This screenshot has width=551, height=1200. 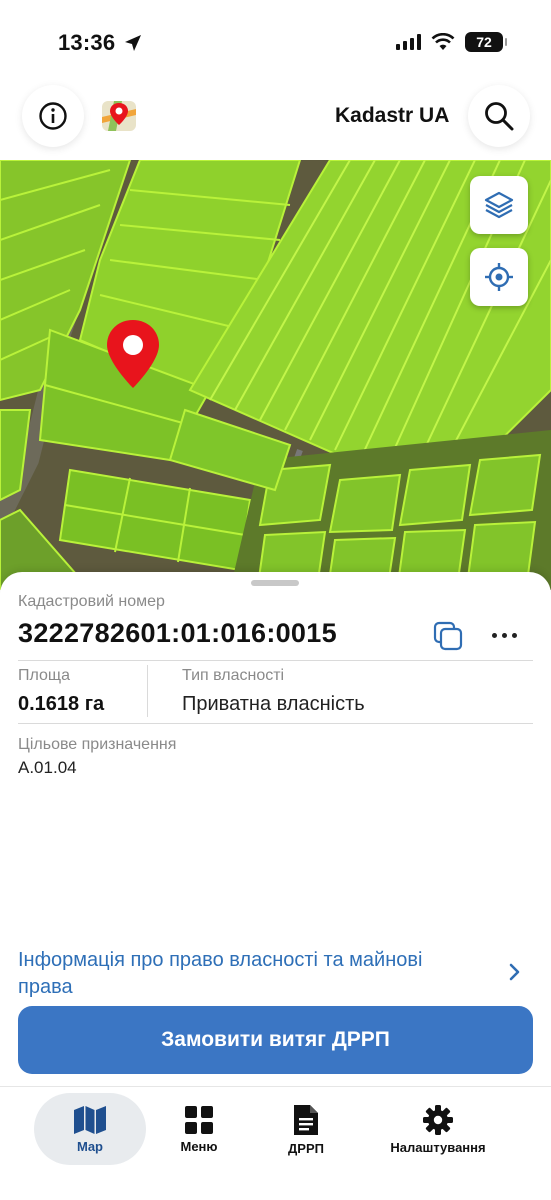 I want to click on info-button, so click(x=53, y=116).